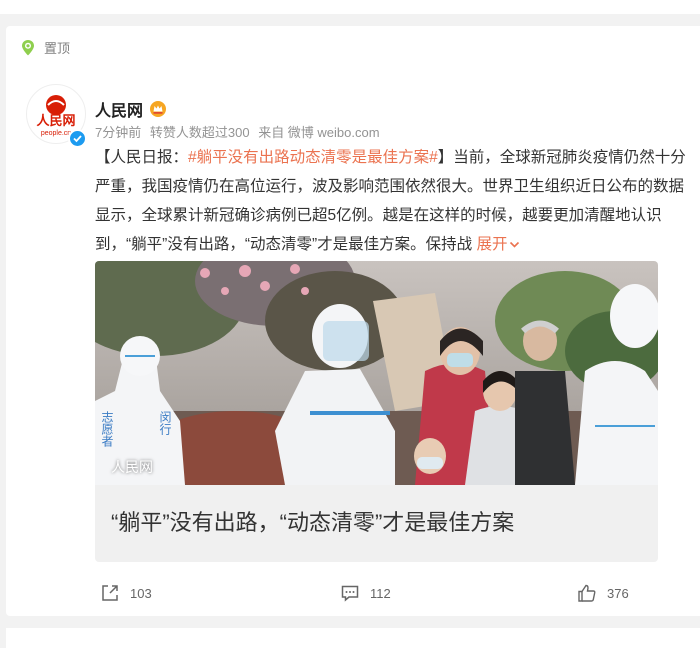 This screenshot has height=648, width=700. I want to click on share-icon, so click(110, 593).